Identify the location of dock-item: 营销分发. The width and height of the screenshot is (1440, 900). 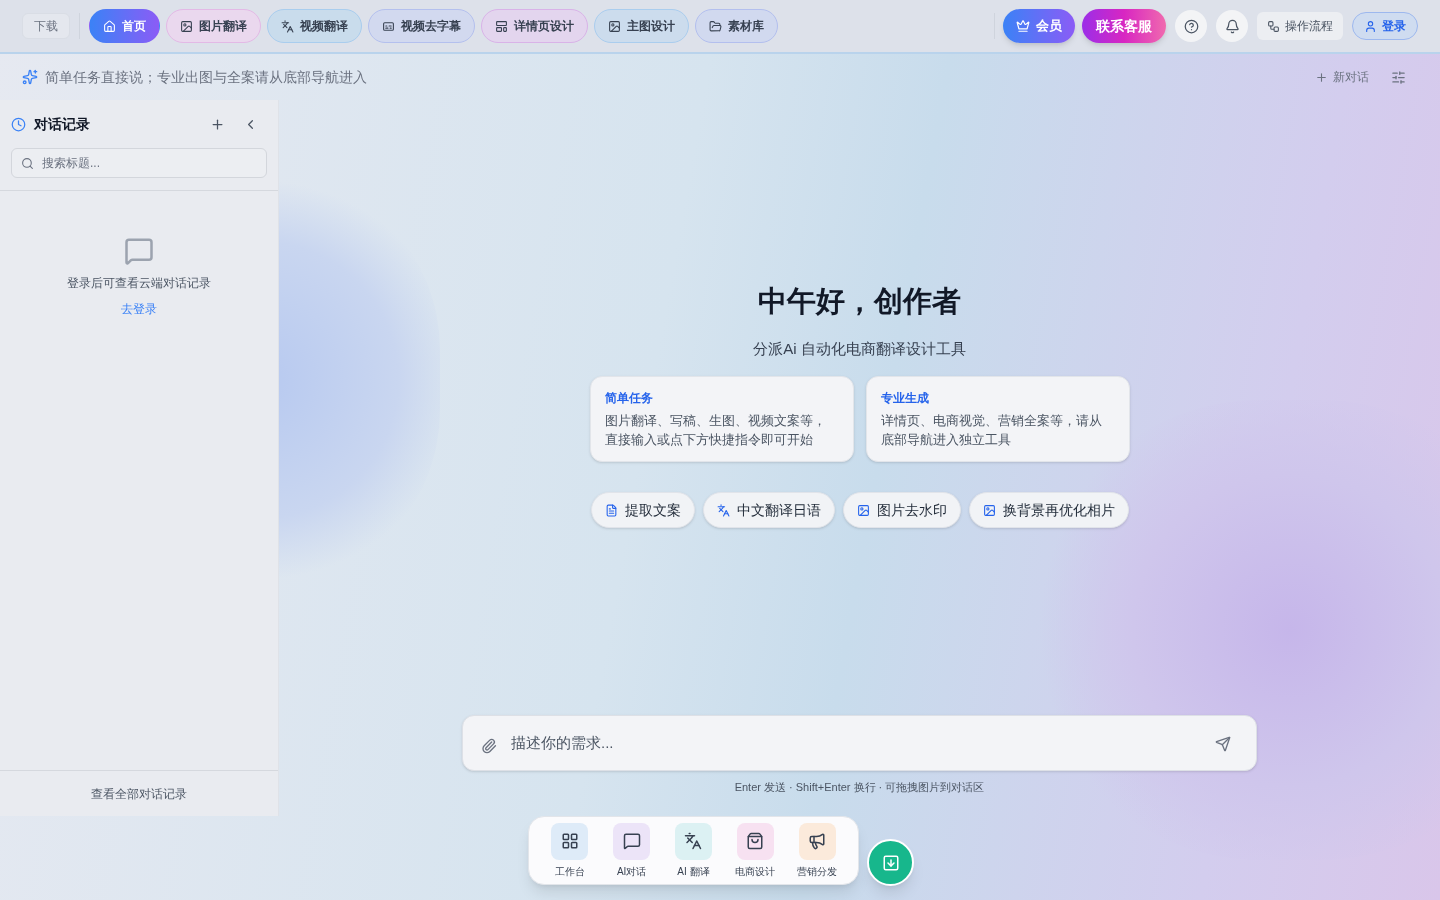
(817, 850).